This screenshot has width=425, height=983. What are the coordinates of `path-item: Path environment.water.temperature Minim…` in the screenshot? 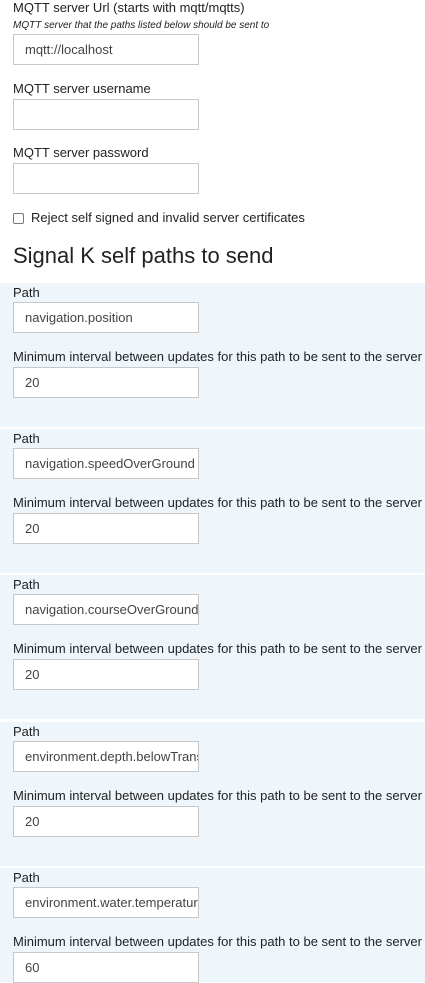 It's located at (212, 925).